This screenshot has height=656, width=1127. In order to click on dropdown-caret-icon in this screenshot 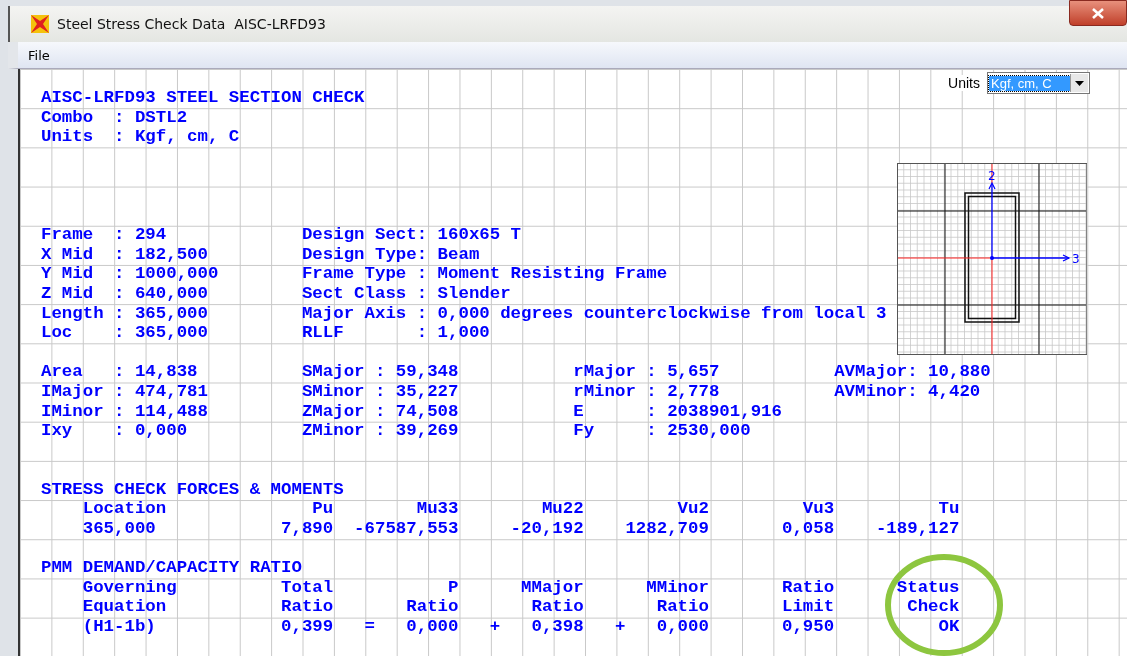, I will do `click(1079, 83)`.